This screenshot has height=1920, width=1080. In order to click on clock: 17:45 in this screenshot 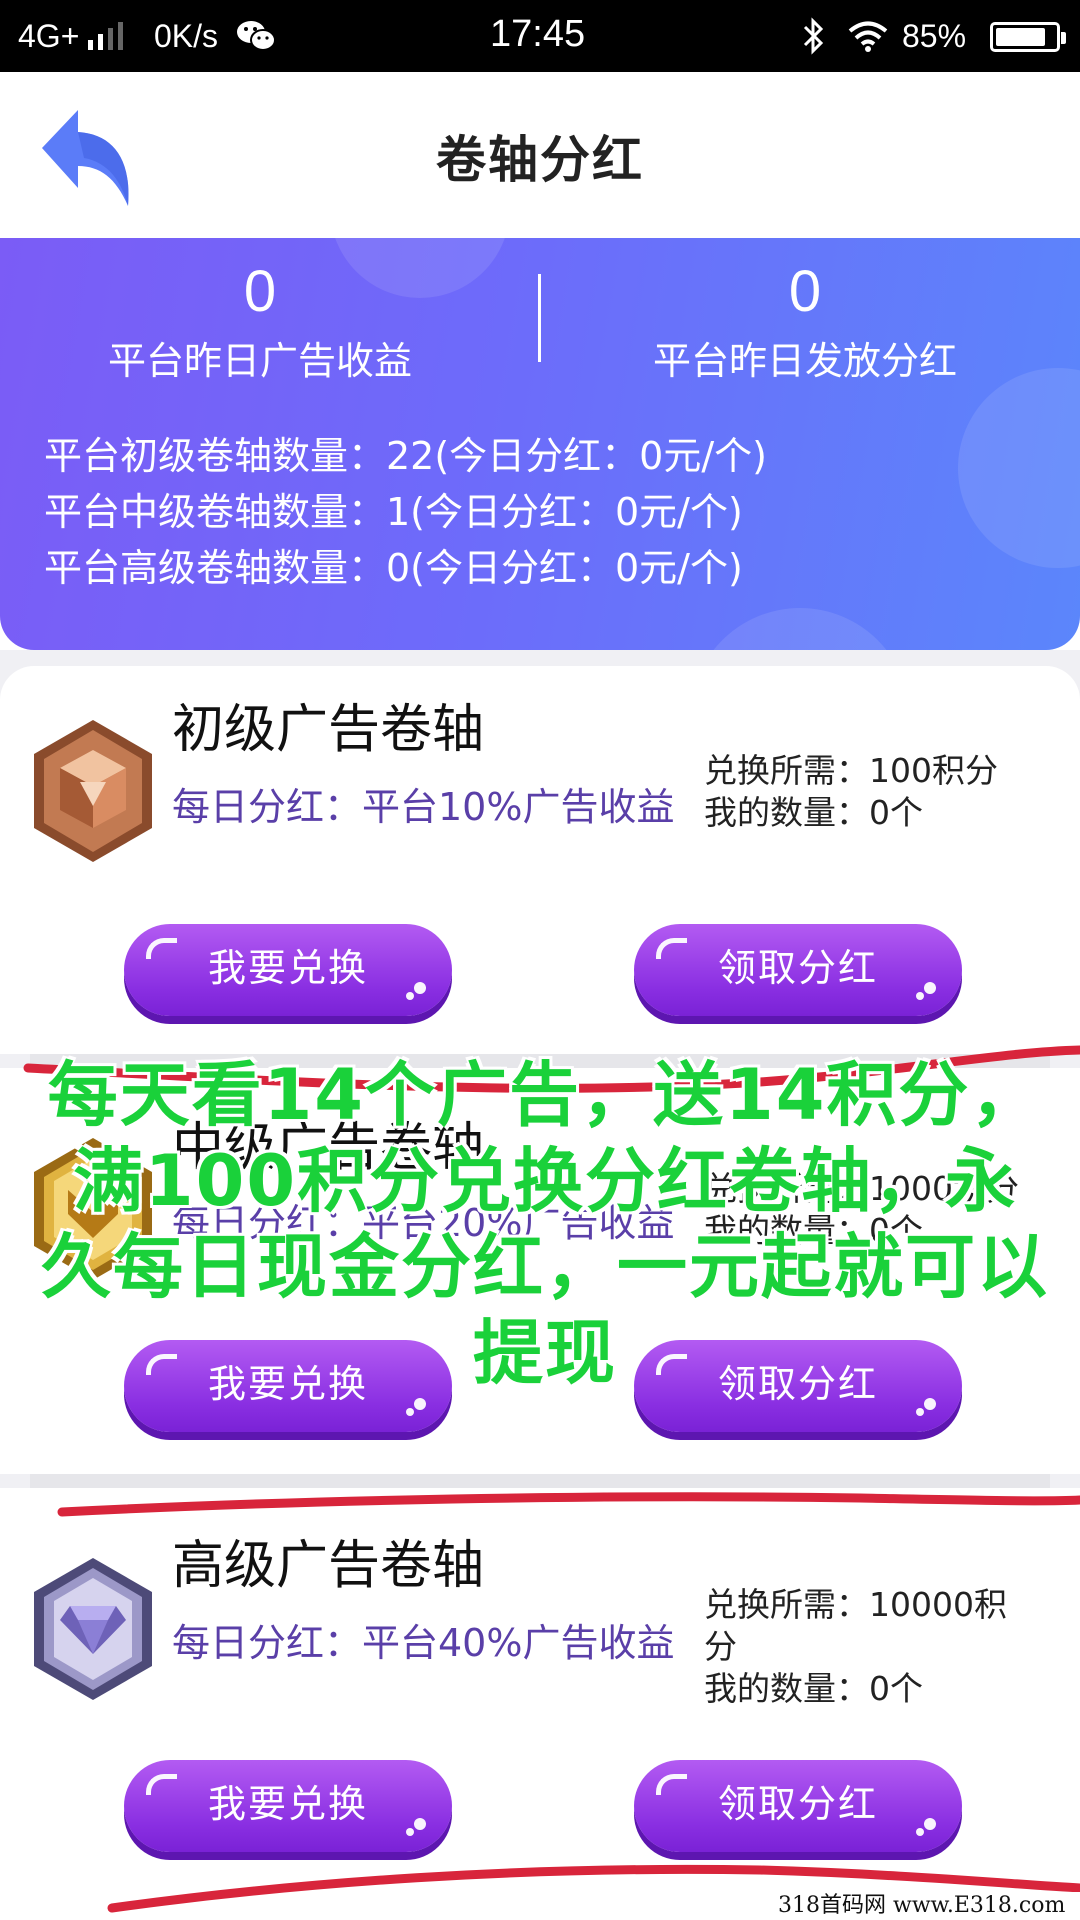, I will do `click(538, 34)`.